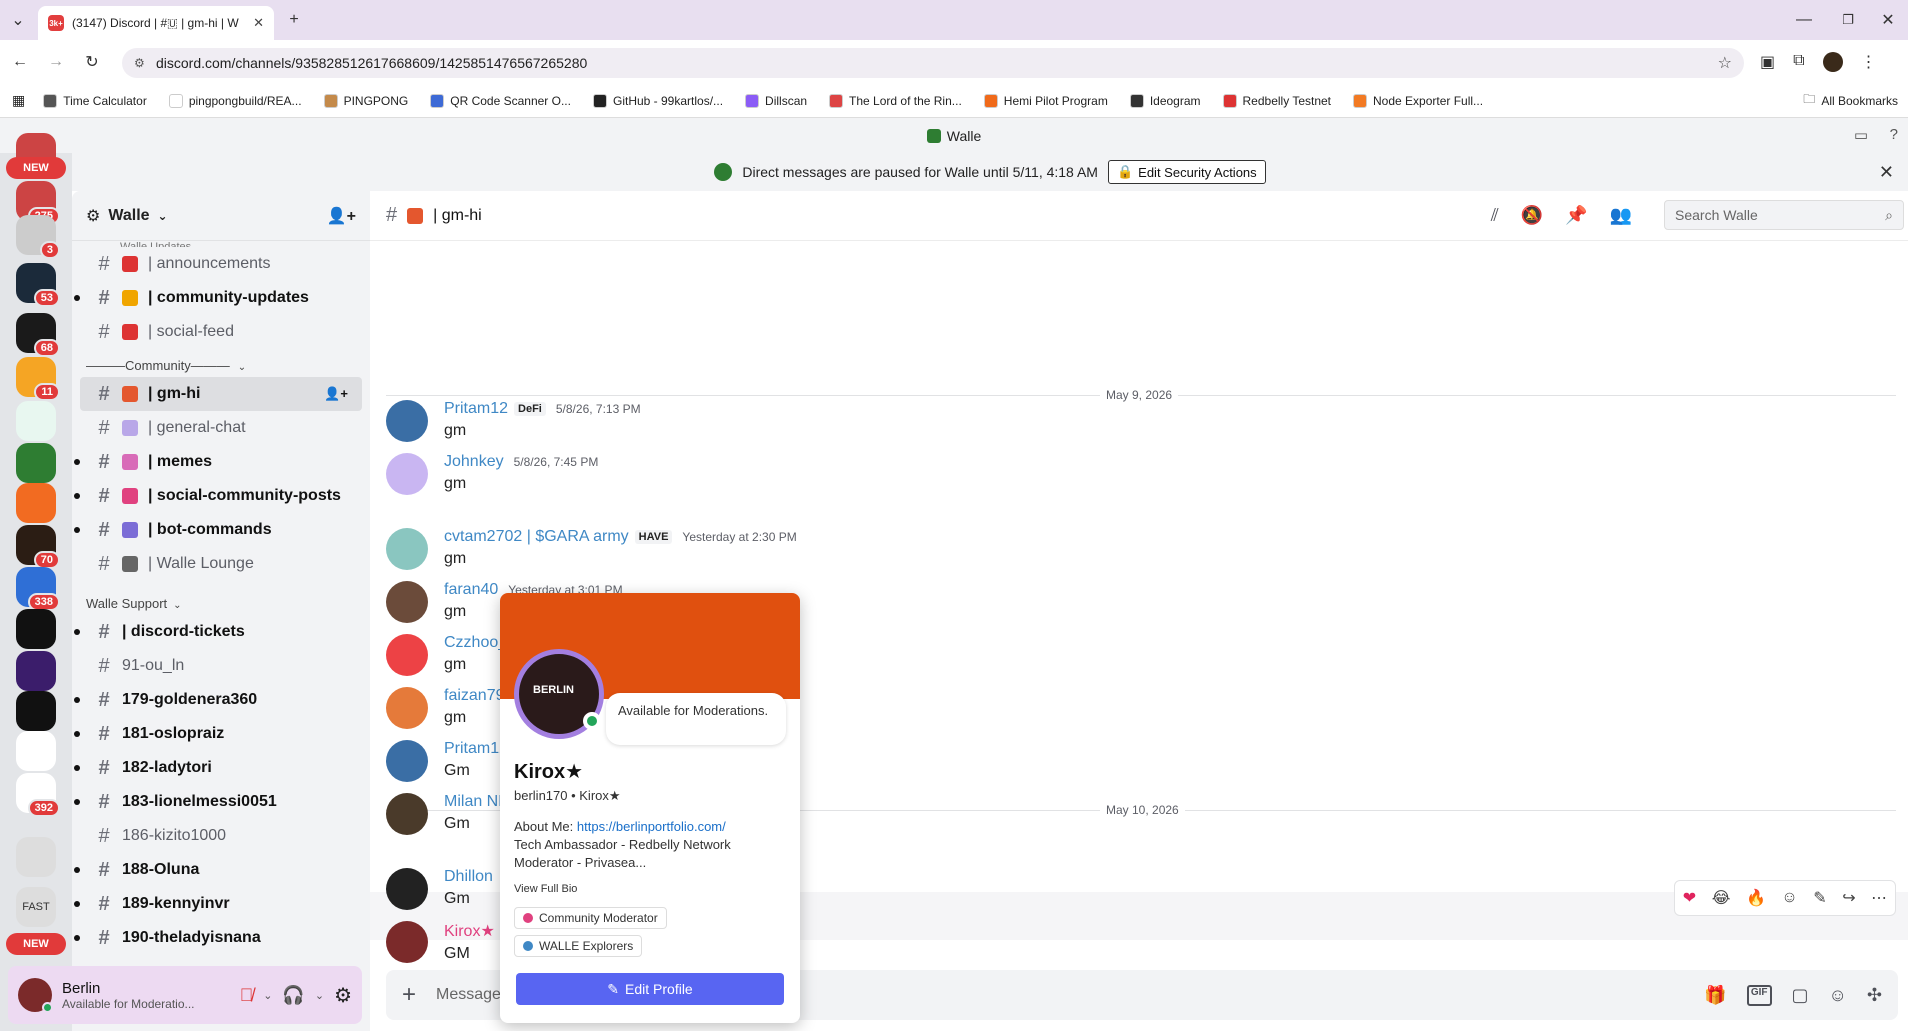 Image resolution: width=1908 pixels, height=1031 pixels. I want to click on extensions-puzzle-icon: ⧉, so click(1798, 62).